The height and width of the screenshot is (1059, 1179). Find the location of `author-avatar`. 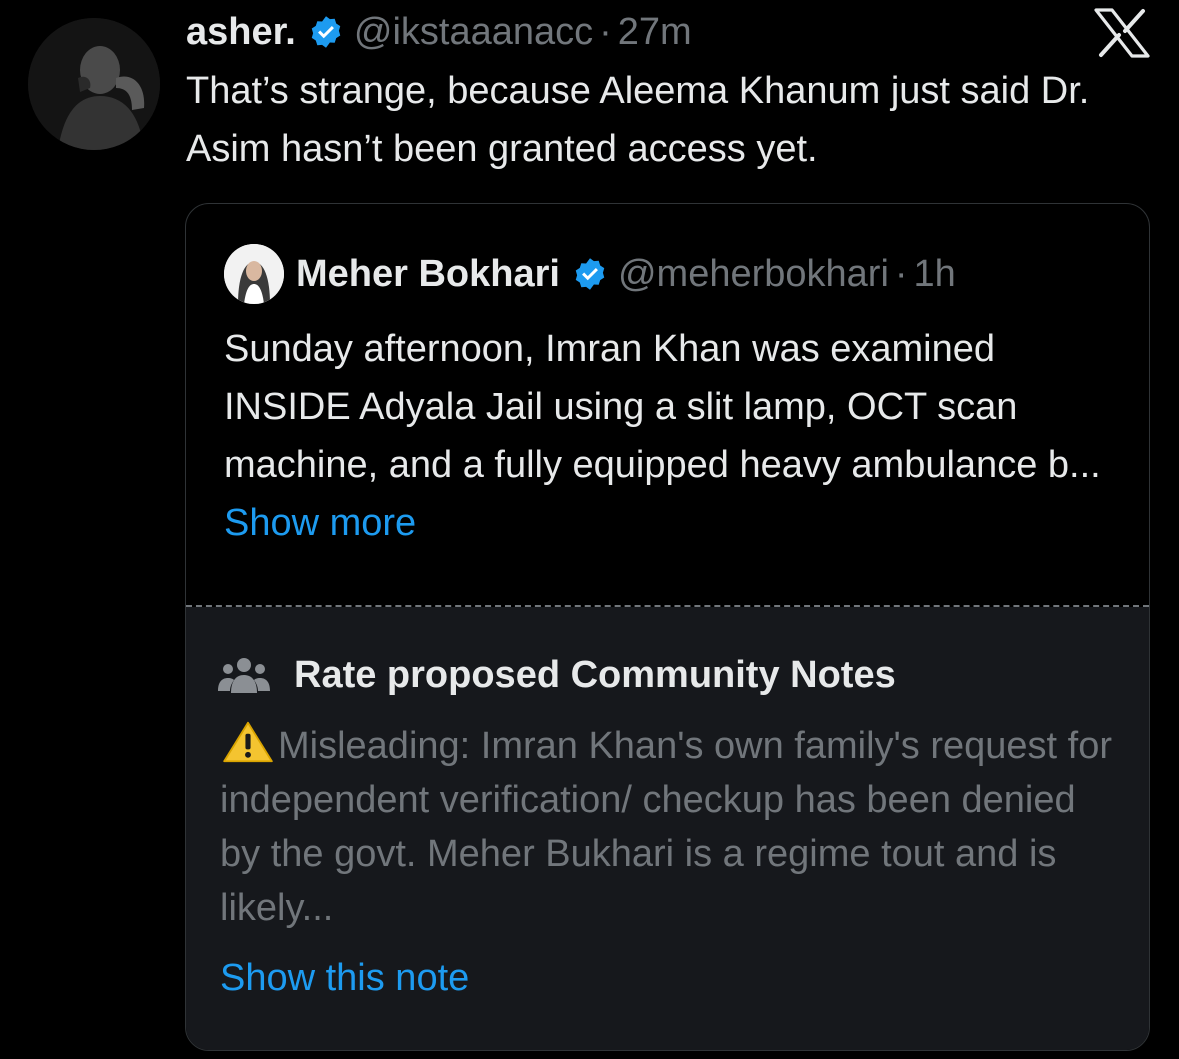

author-avatar is located at coordinates (94, 84).